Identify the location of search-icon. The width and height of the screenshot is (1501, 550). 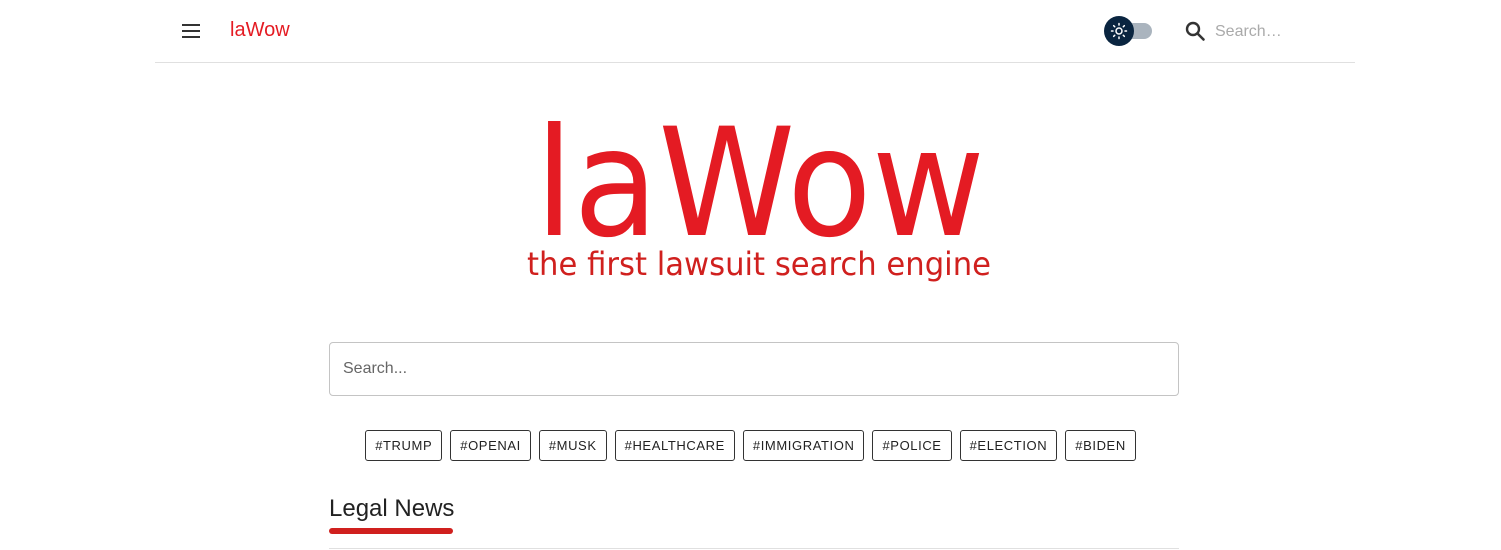
(1195, 31).